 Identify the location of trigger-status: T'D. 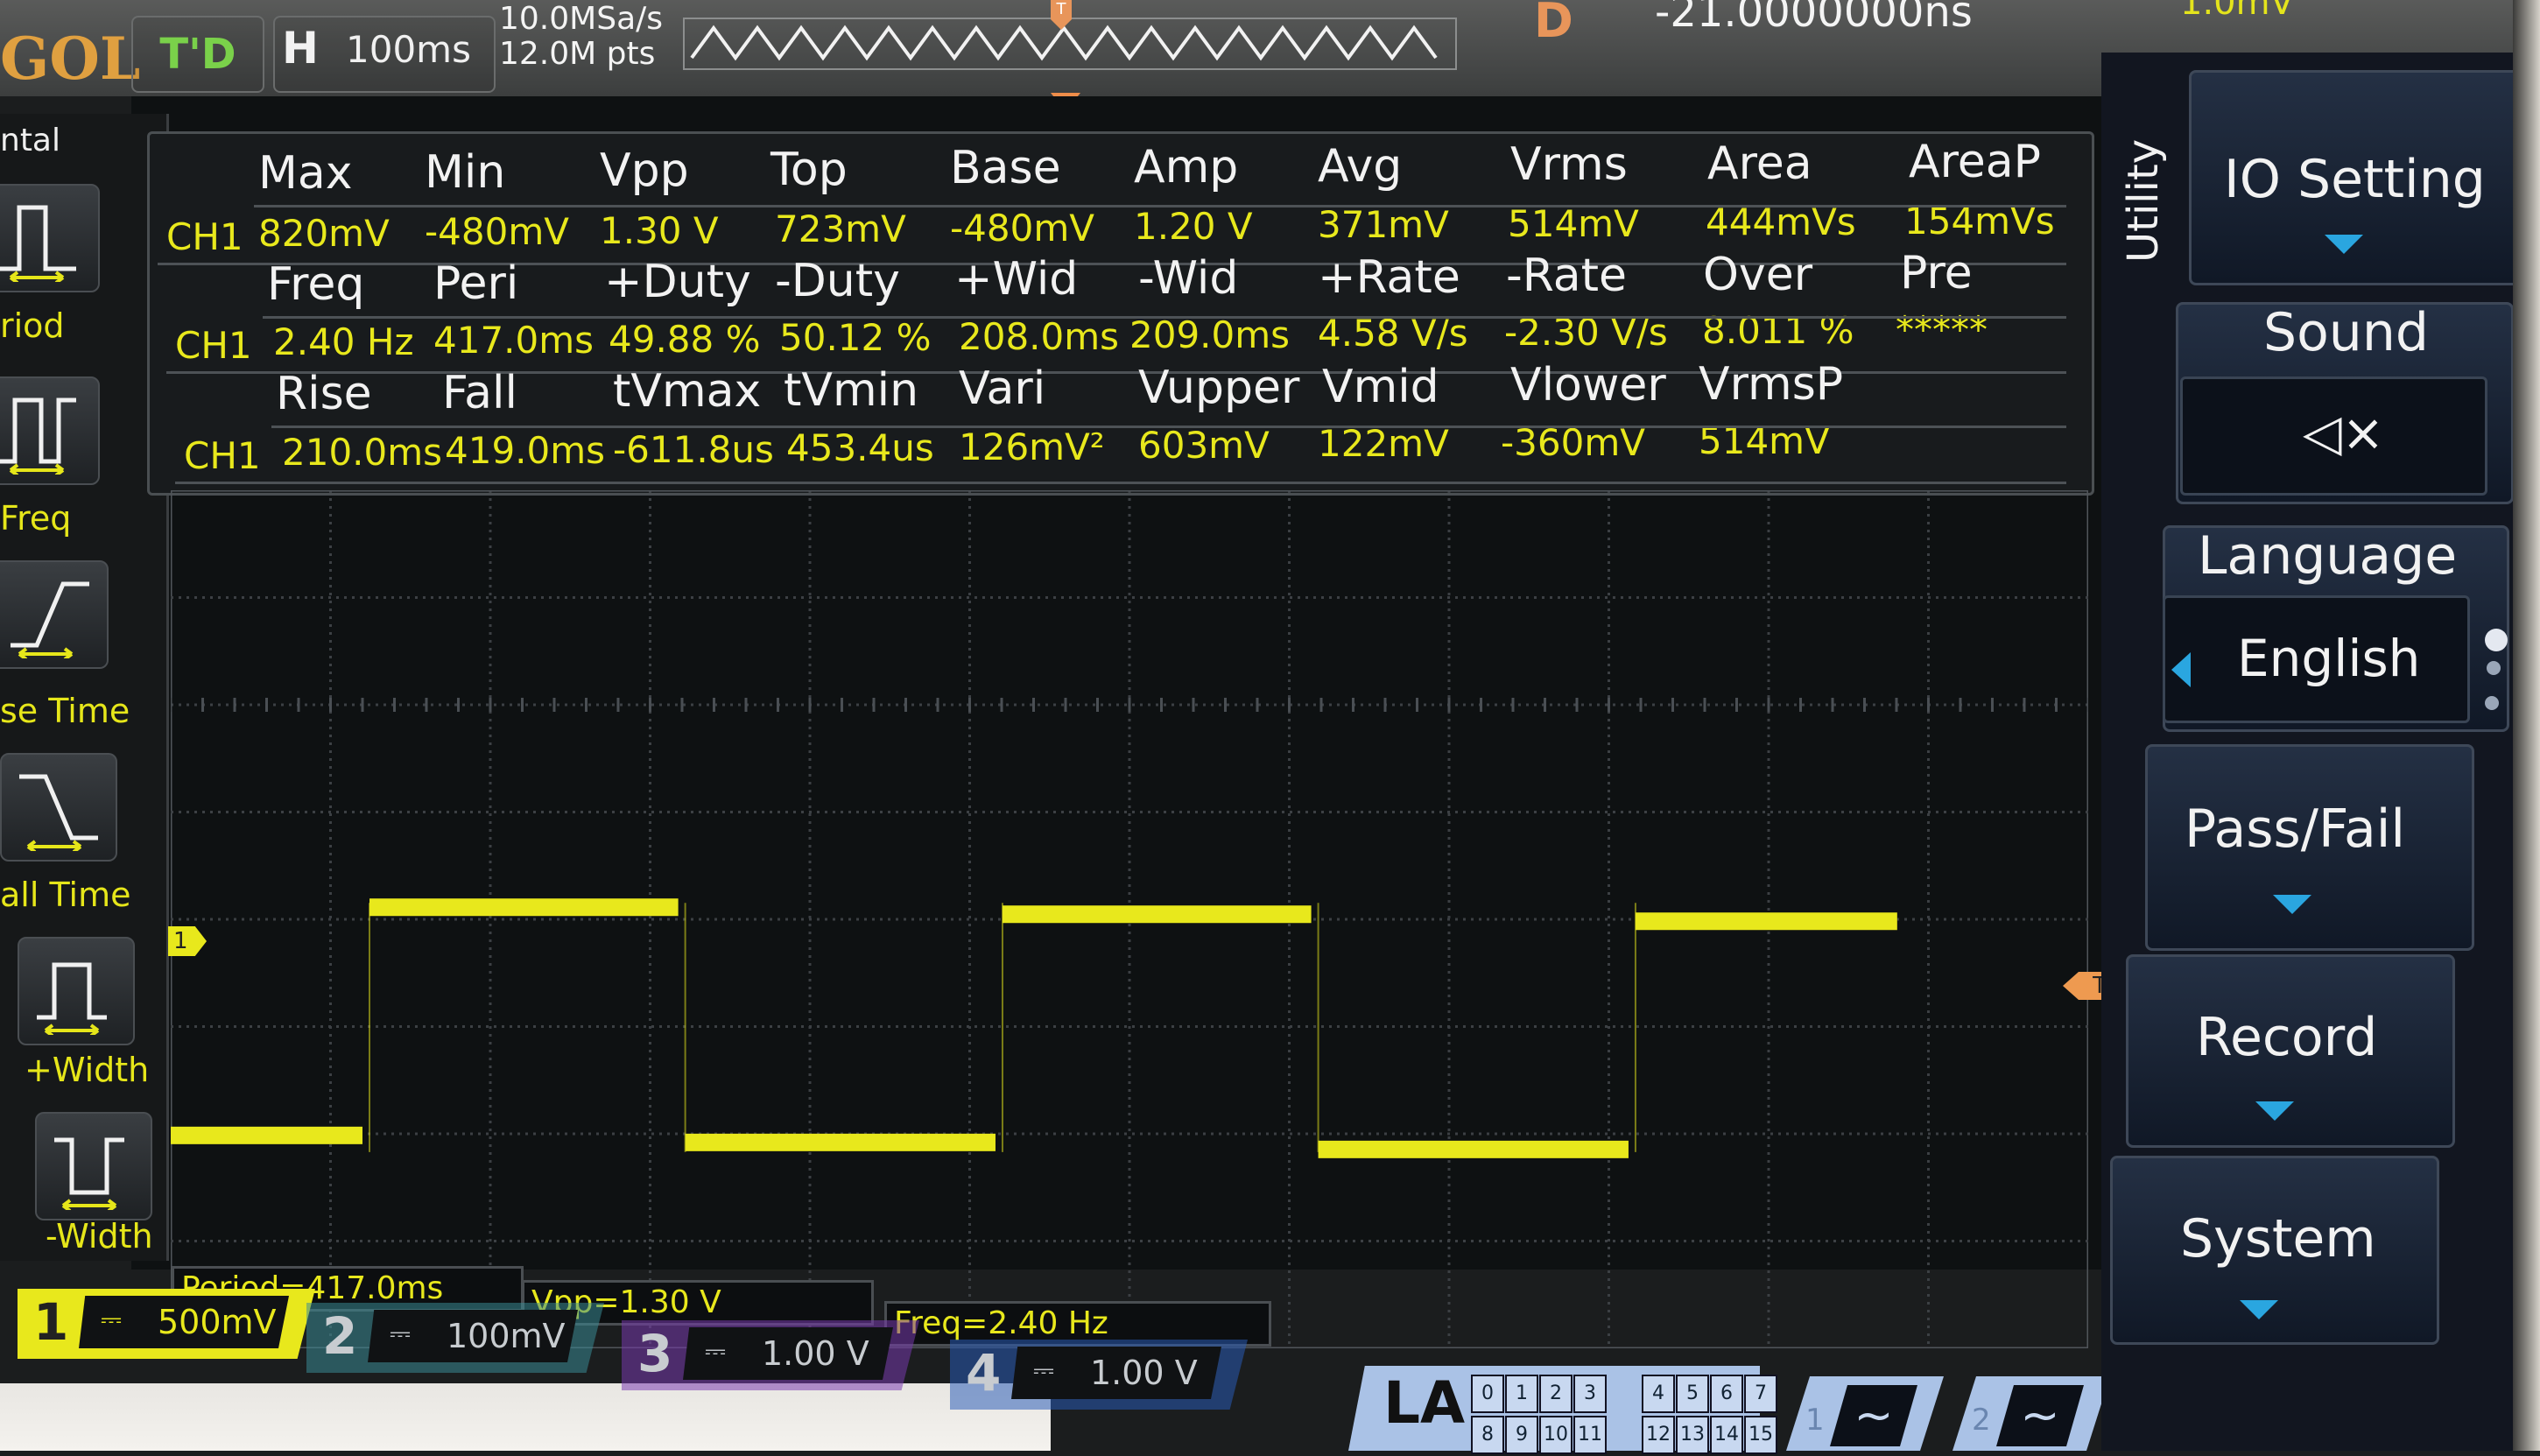
(197, 54).